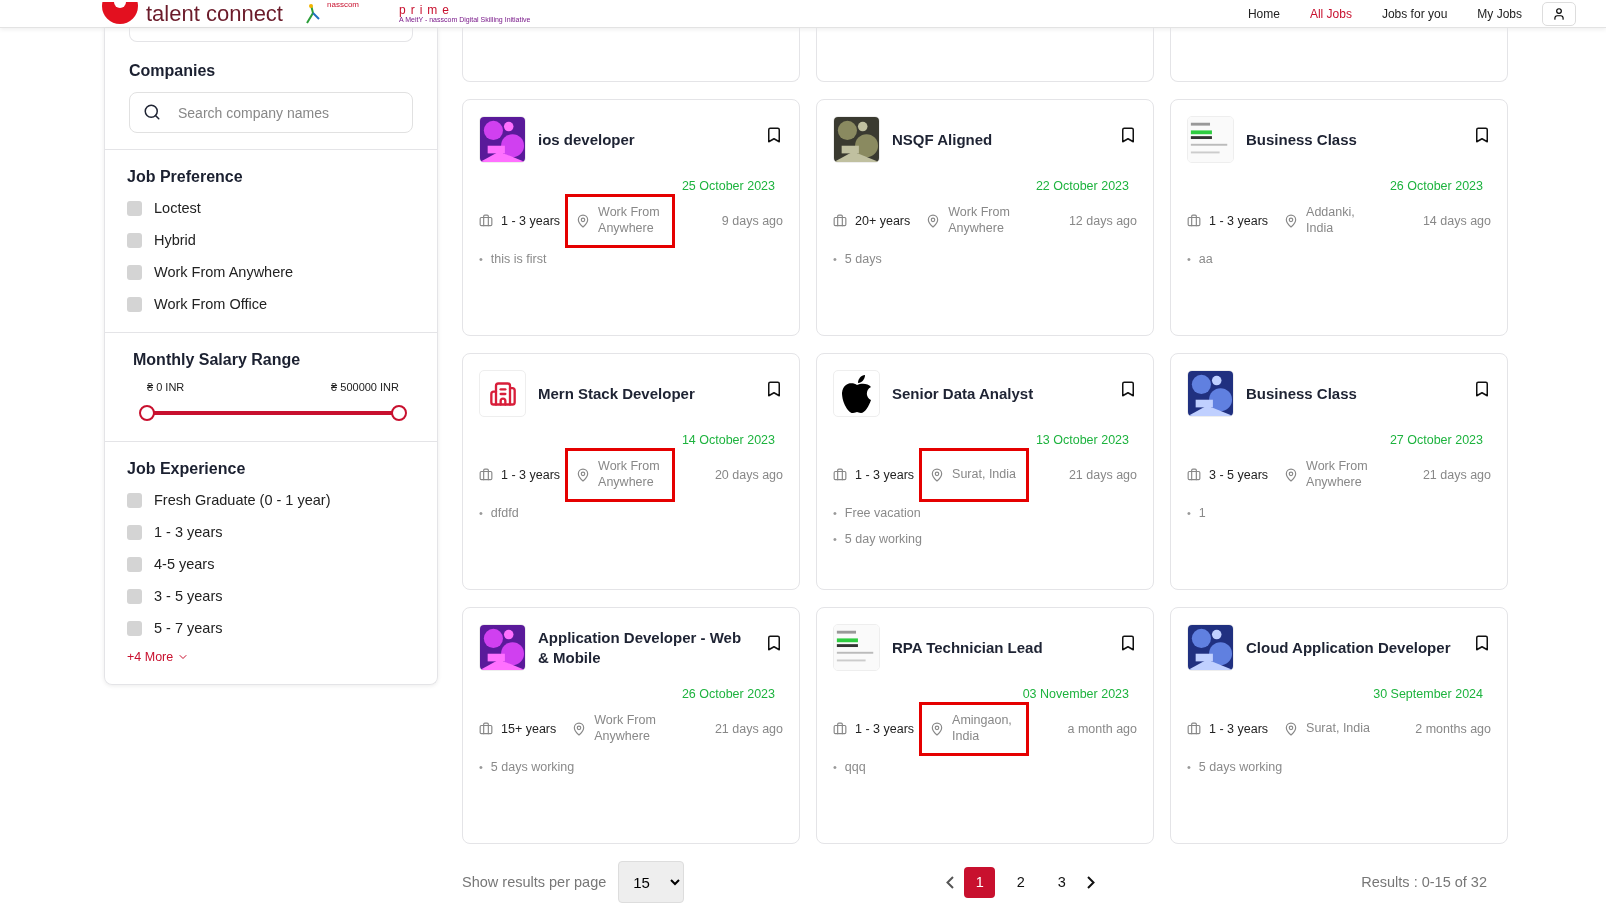 Image resolution: width=1606 pixels, height=909 pixels. I want to click on salary-slider, so click(273, 413).